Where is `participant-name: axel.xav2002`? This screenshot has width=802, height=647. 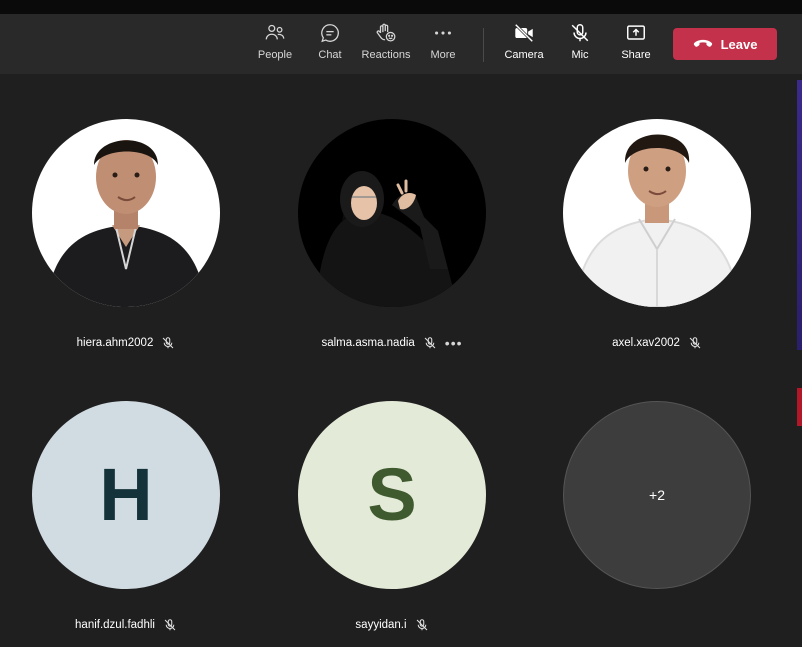 participant-name: axel.xav2002 is located at coordinates (646, 343).